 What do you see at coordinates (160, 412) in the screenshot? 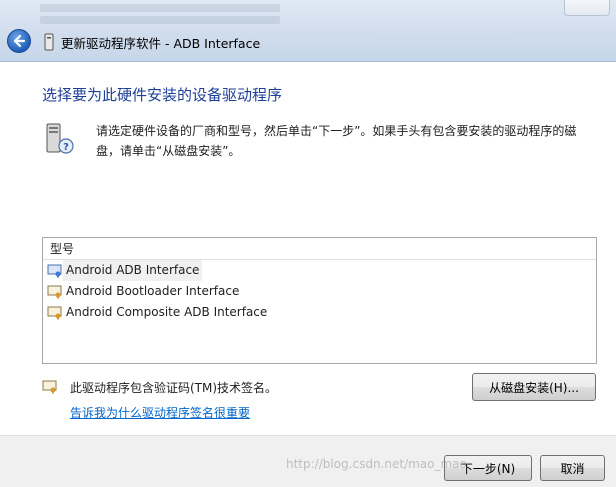
I see `why-signing-link: 告诉我为什么驱动程序签名很重要` at bounding box center [160, 412].